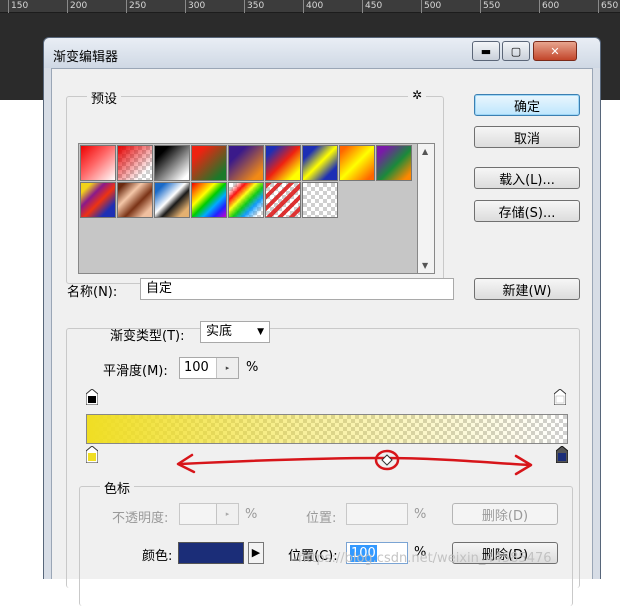 The width and height of the screenshot is (620, 606). I want to click on close-icon: ✕, so click(555, 51).